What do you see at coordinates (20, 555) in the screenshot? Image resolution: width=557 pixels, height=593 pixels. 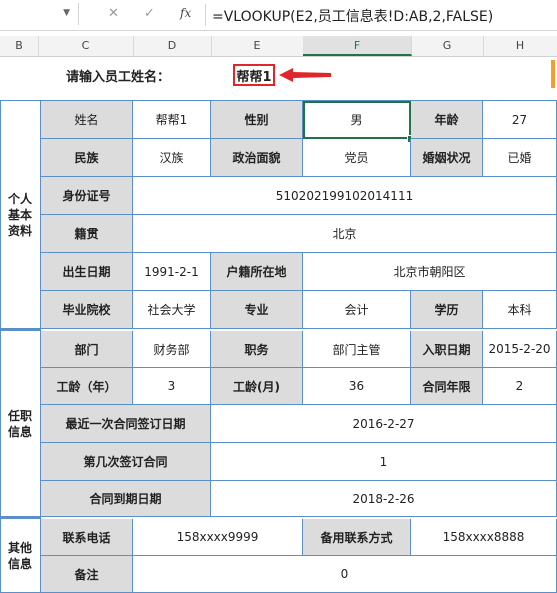 I see `section-other-info: 其他信息` at bounding box center [20, 555].